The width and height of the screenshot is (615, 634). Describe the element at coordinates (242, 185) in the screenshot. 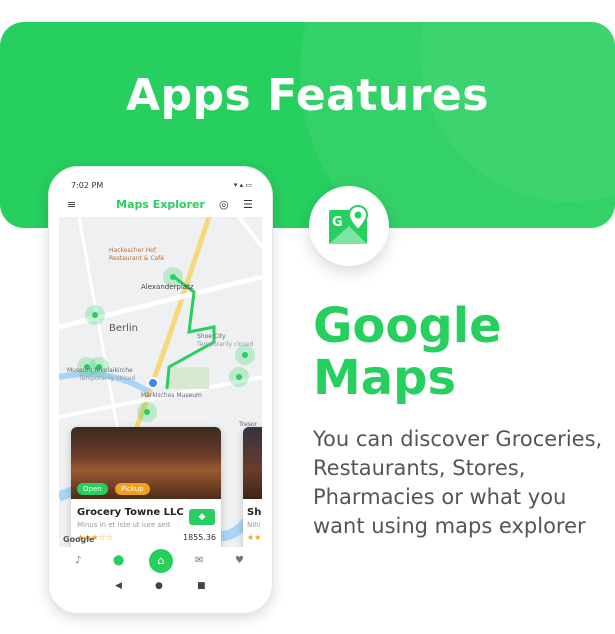

I see `status-icons: ▾ ▴ ▭` at that location.